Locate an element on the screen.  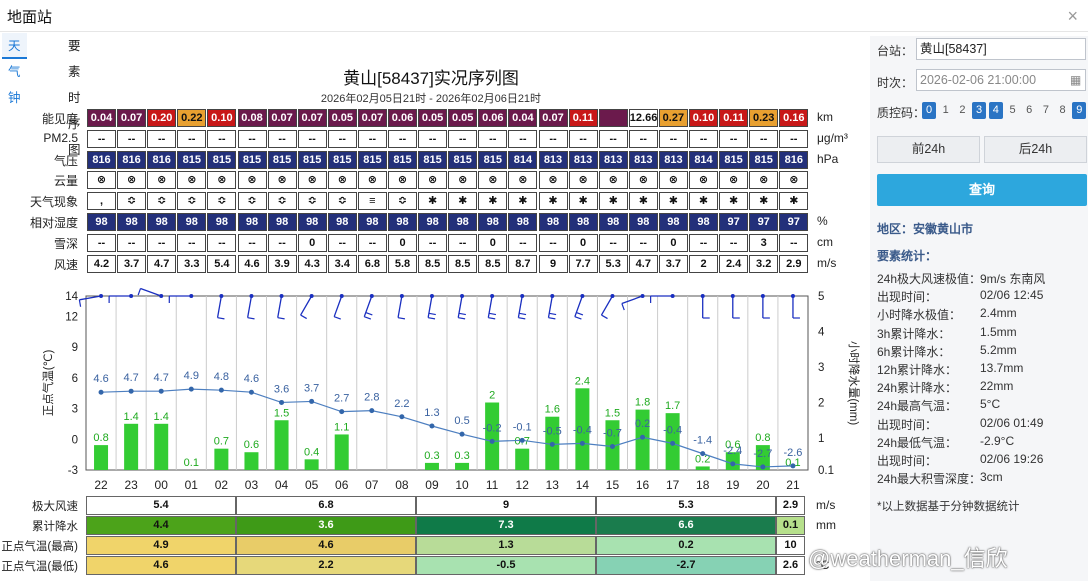
qc-button-0: 0 is located at coordinates (929, 110).